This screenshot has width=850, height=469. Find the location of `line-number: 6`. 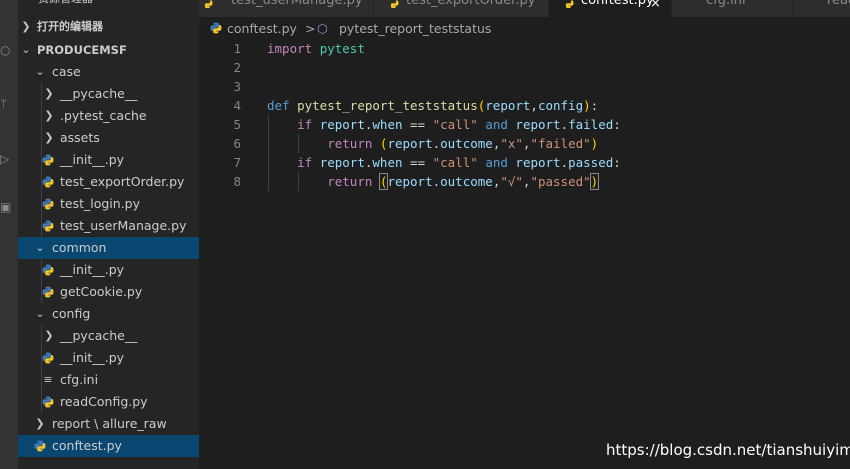

line-number: 6 is located at coordinates (237, 143).